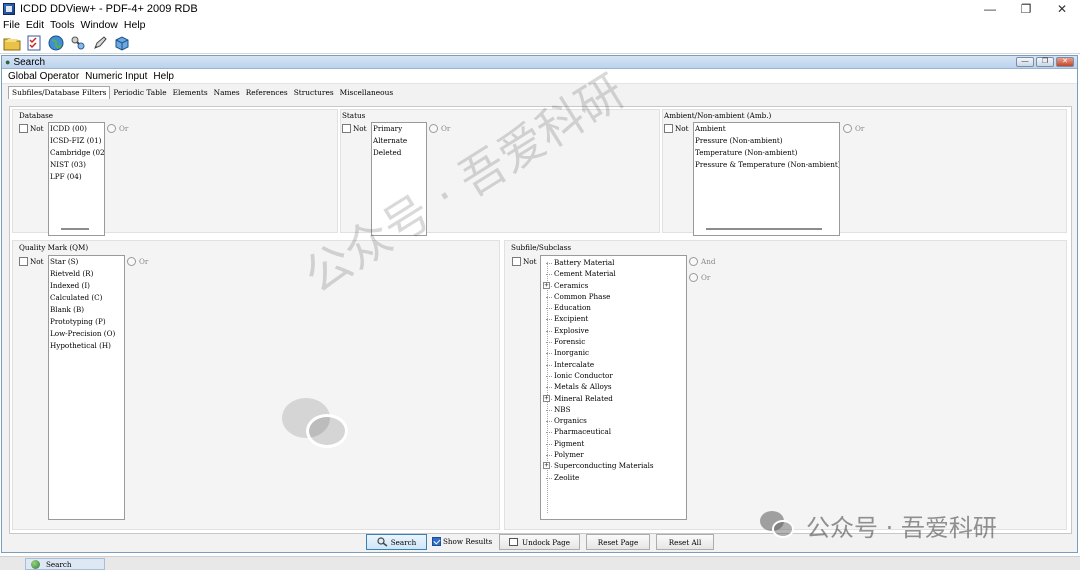 The width and height of the screenshot is (1080, 570). I want to click on status-listbox: Primary Alternate Deleted, so click(399, 179).